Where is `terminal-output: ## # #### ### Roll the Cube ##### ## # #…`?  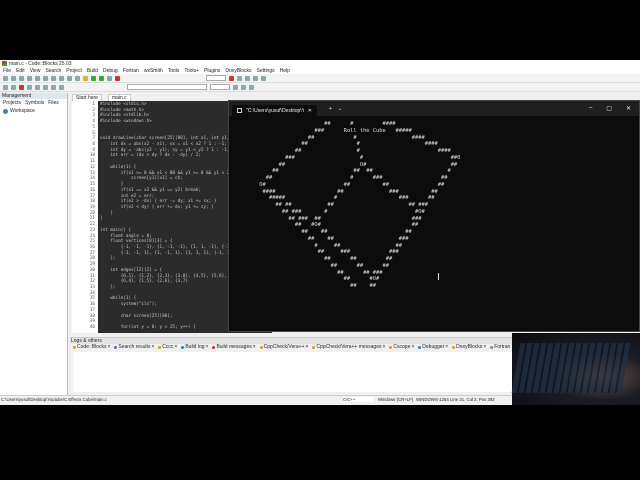
terminal-output: ## # #### ### Roll the Cube ##### ## # #… is located at coordinates (360, 205).